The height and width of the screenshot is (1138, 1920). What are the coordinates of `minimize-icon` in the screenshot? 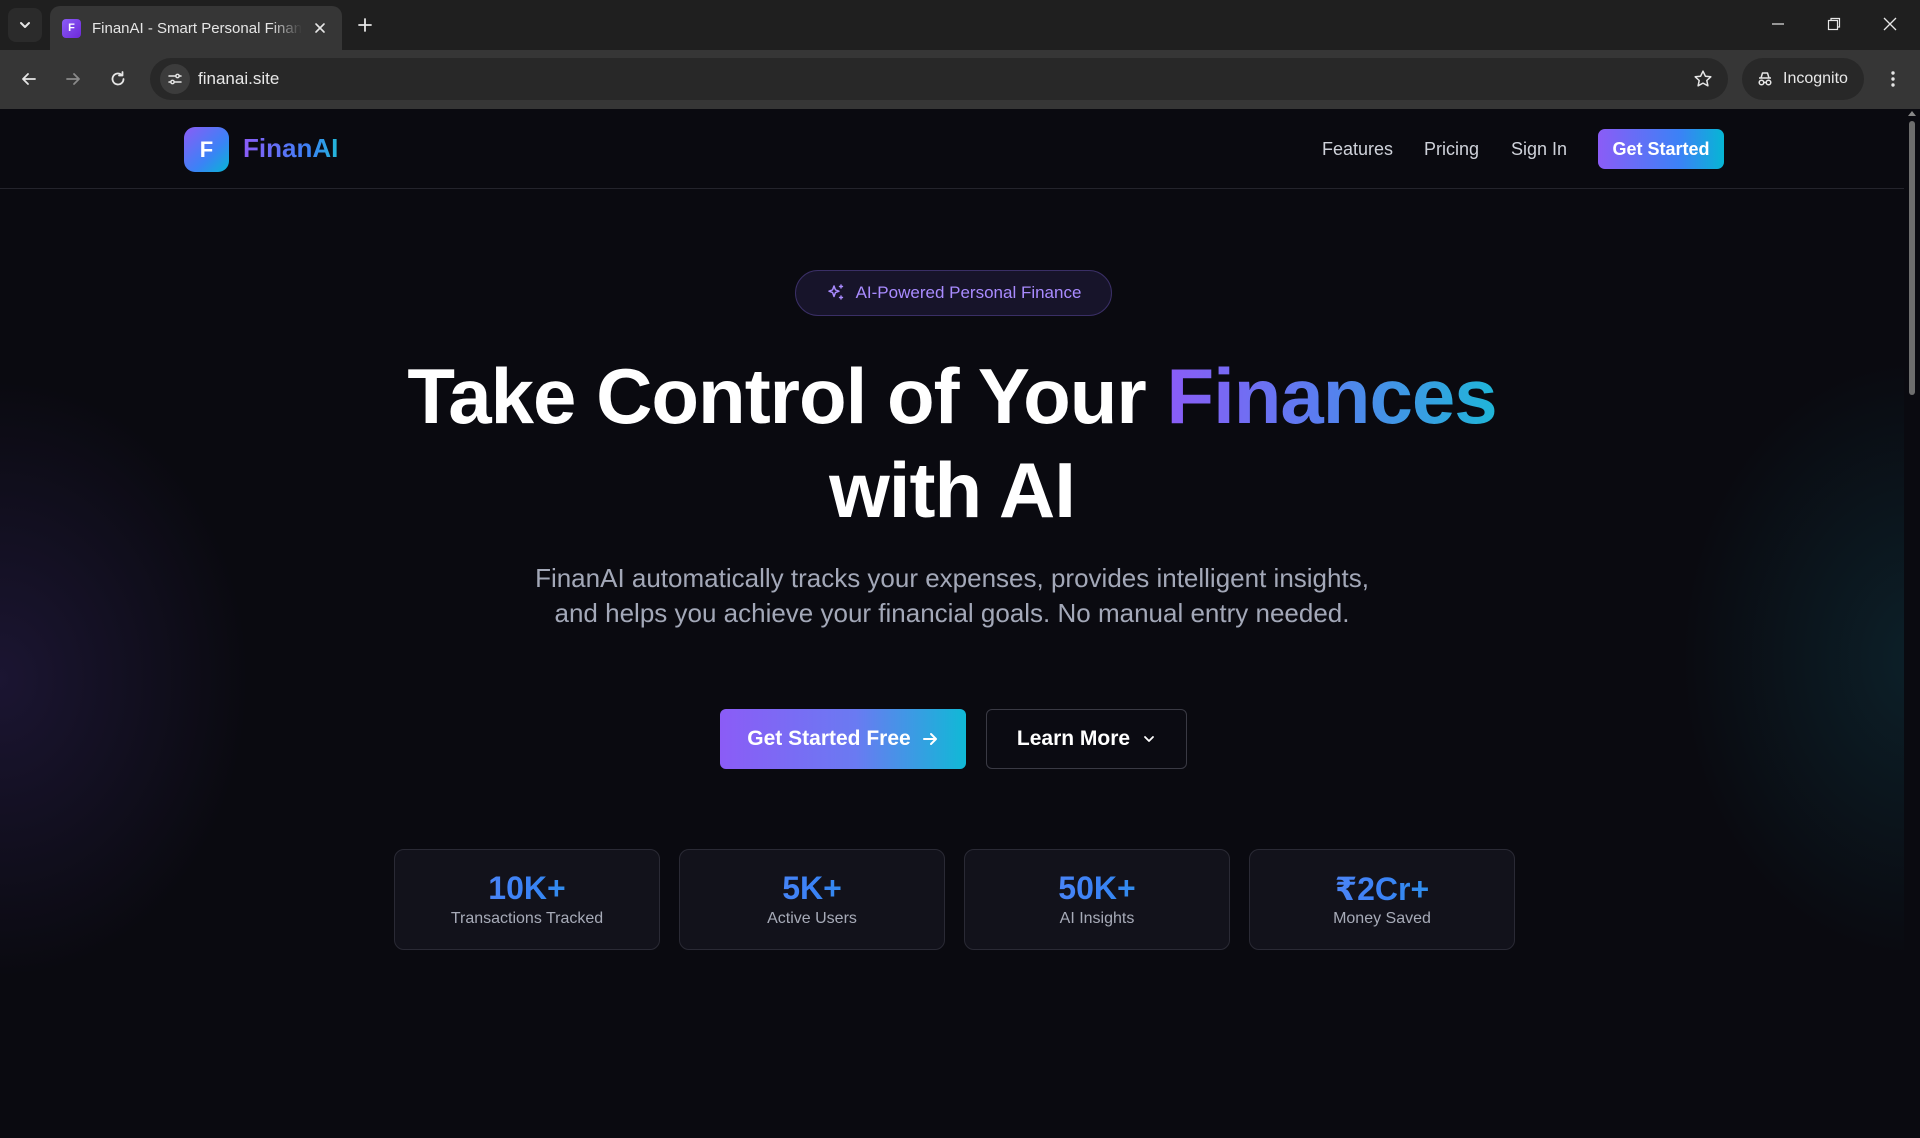 It's located at (1778, 24).